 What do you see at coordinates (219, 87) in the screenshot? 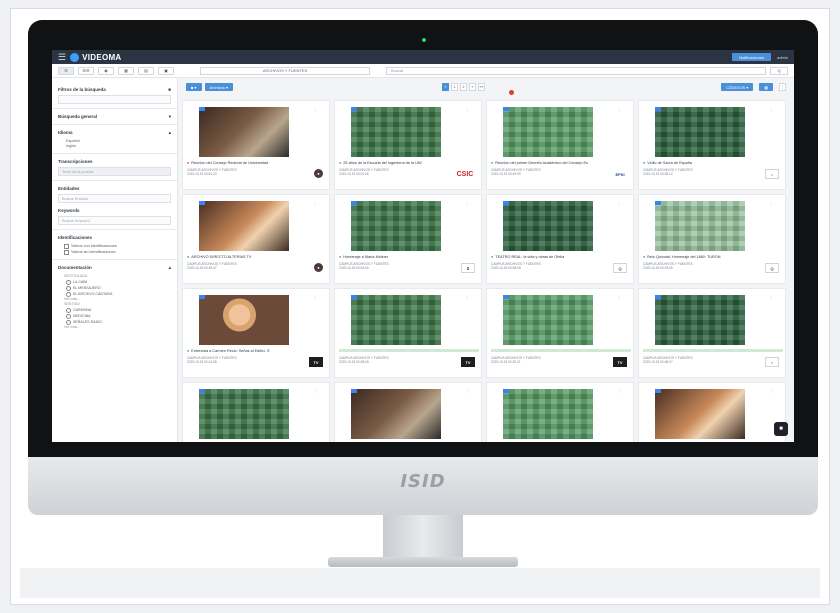
I see `archive-filter-button: Archivos ▾` at bounding box center [219, 87].